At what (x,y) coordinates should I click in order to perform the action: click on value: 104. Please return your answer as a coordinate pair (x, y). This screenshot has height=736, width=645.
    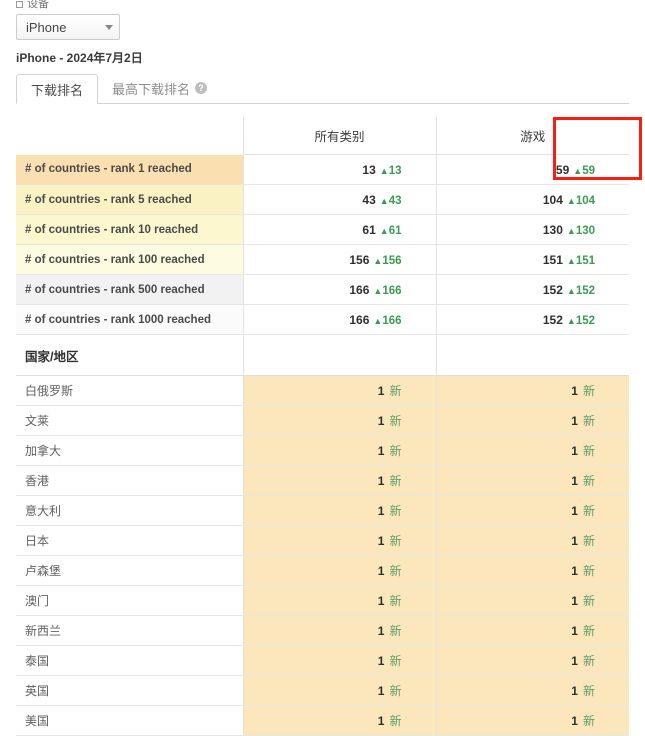
    Looking at the image, I should click on (552, 199).